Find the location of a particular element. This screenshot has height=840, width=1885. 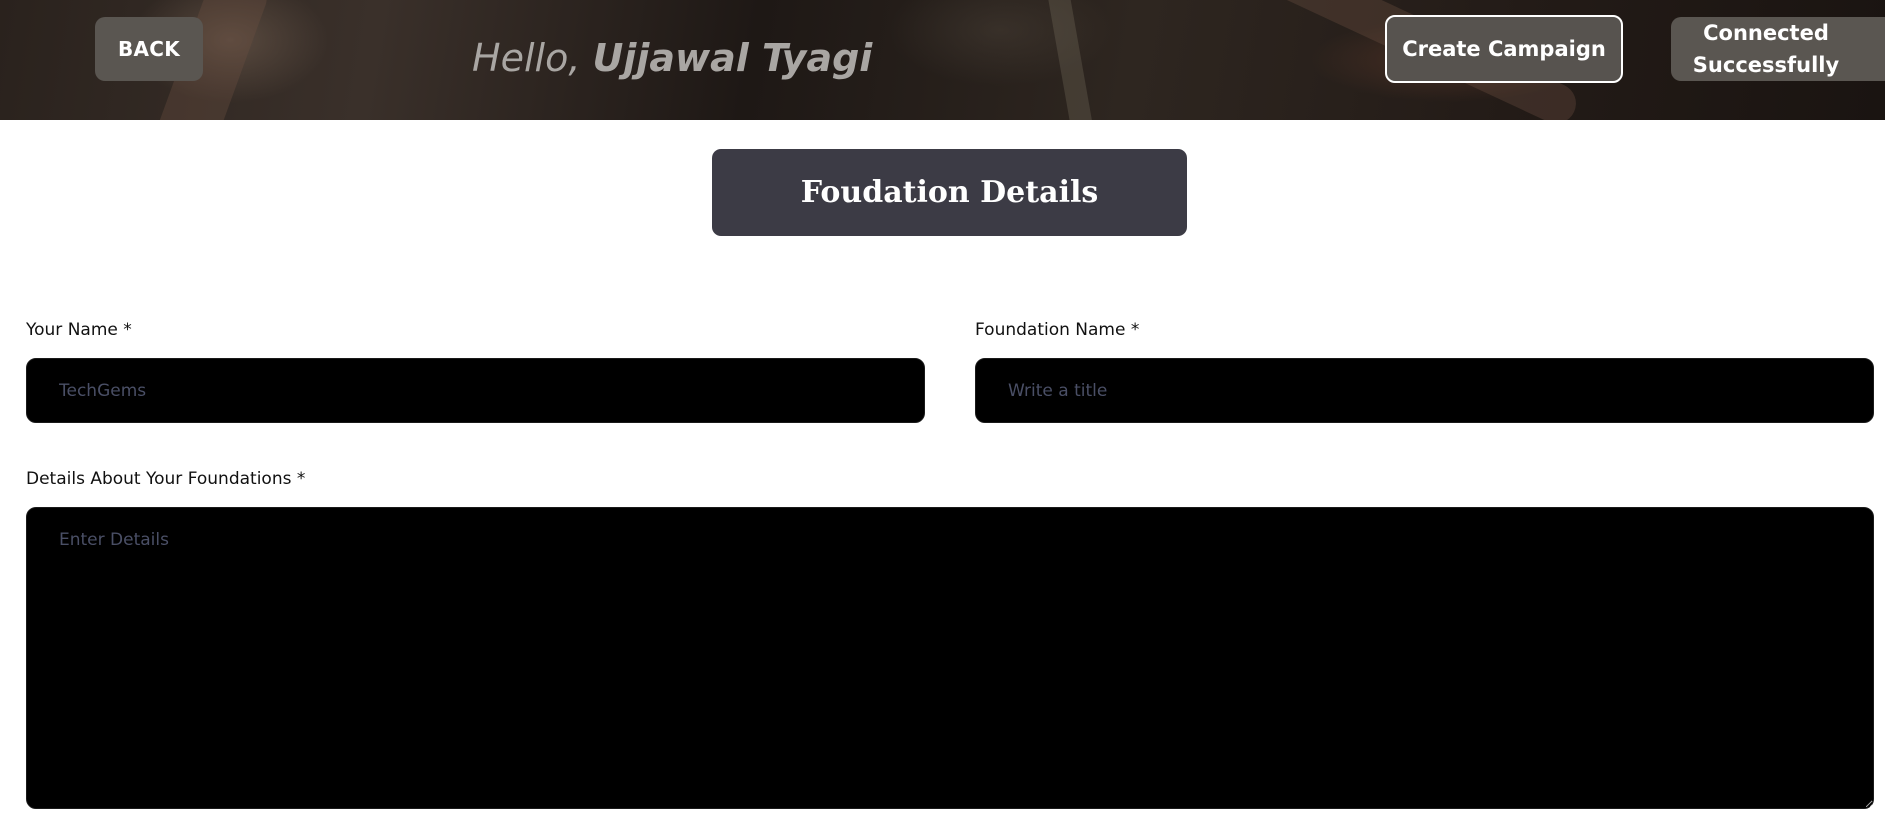

connected-line2: Successfully is located at coordinates (1766, 65).